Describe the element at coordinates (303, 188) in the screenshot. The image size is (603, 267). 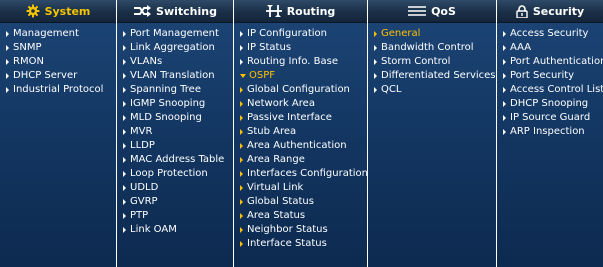
I see `menu-item-virtual-link: Virtual Link` at that location.